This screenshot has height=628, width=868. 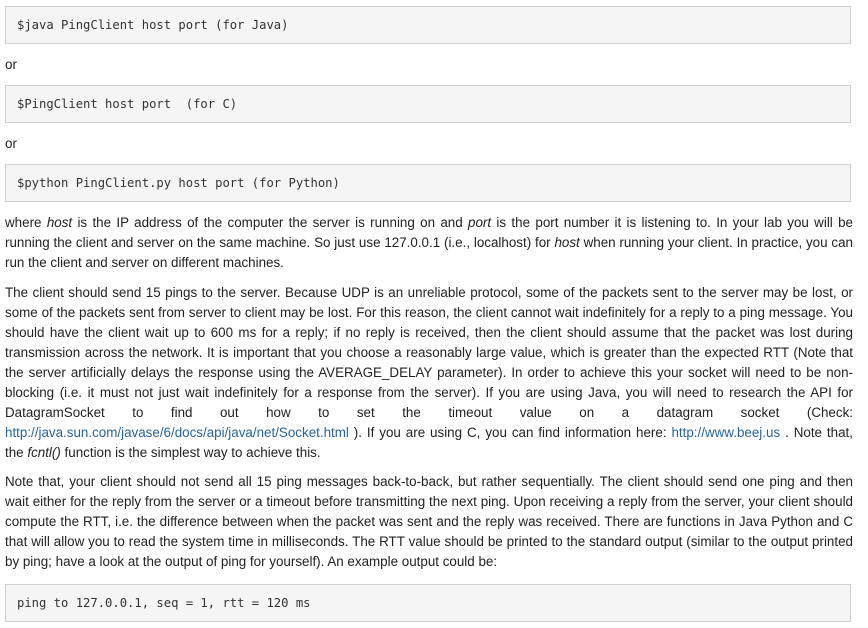 What do you see at coordinates (428, 104) in the screenshot?
I see `code-block-c: $PingClient host port (for C)` at bounding box center [428, 104].